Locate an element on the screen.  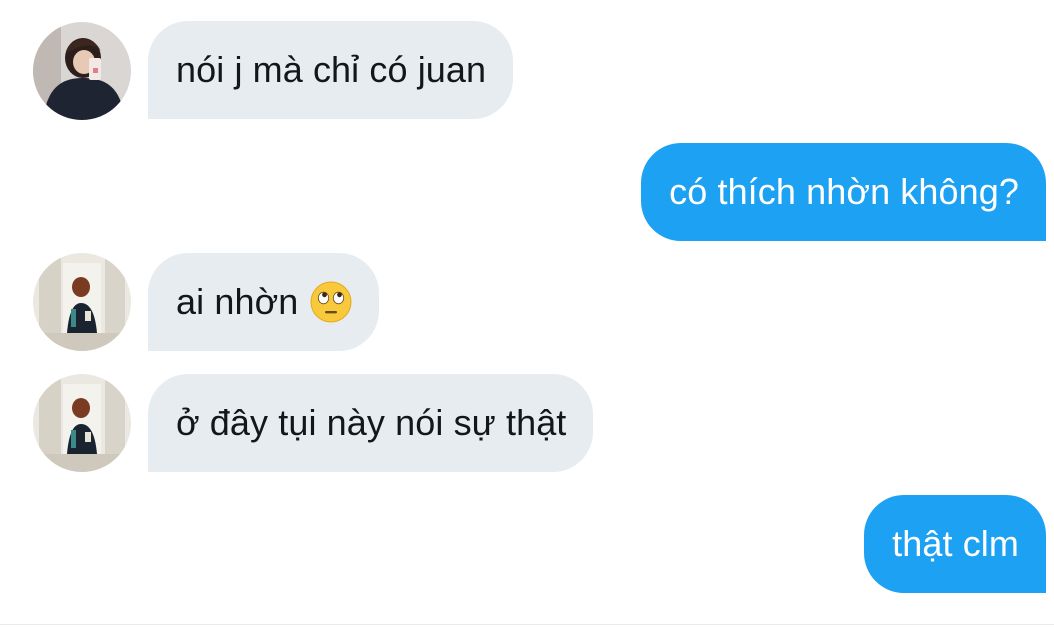
message-bubble-incoming: ai nhờn is located at coordinates (264, 302).